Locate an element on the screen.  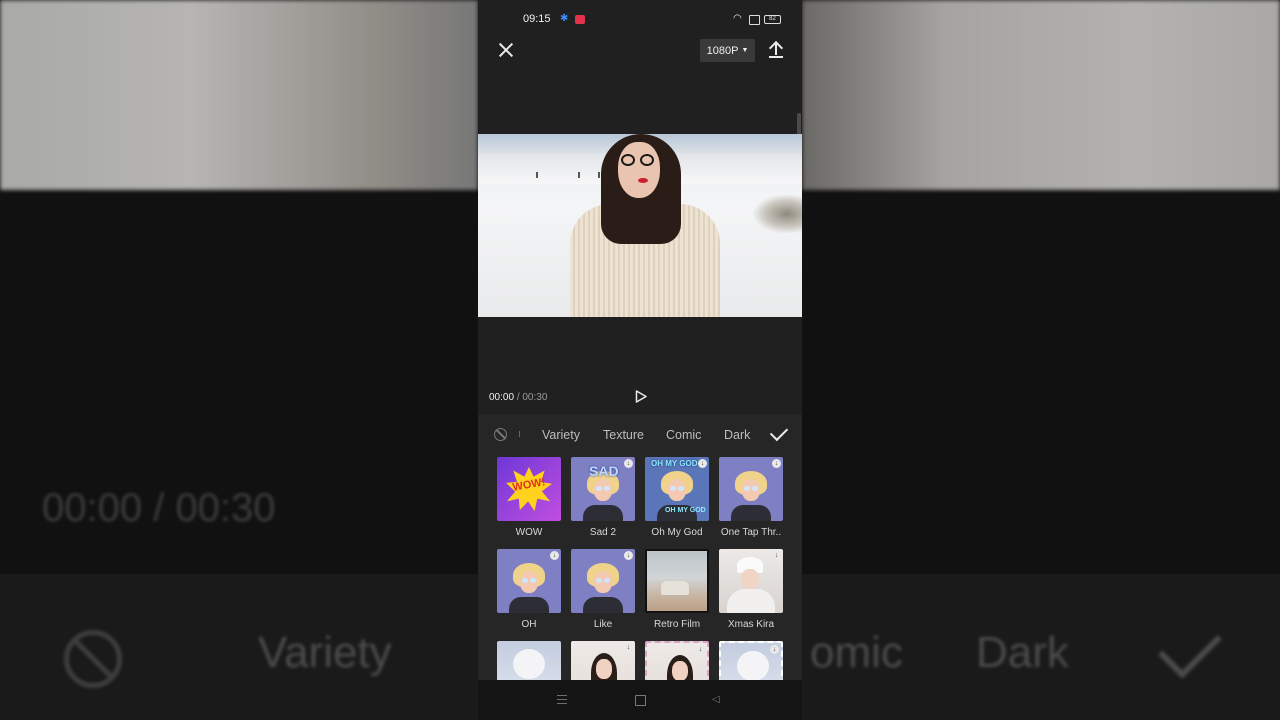
category-tabs: Variety Texture Comic Dark is located at coordinates (640, 434).